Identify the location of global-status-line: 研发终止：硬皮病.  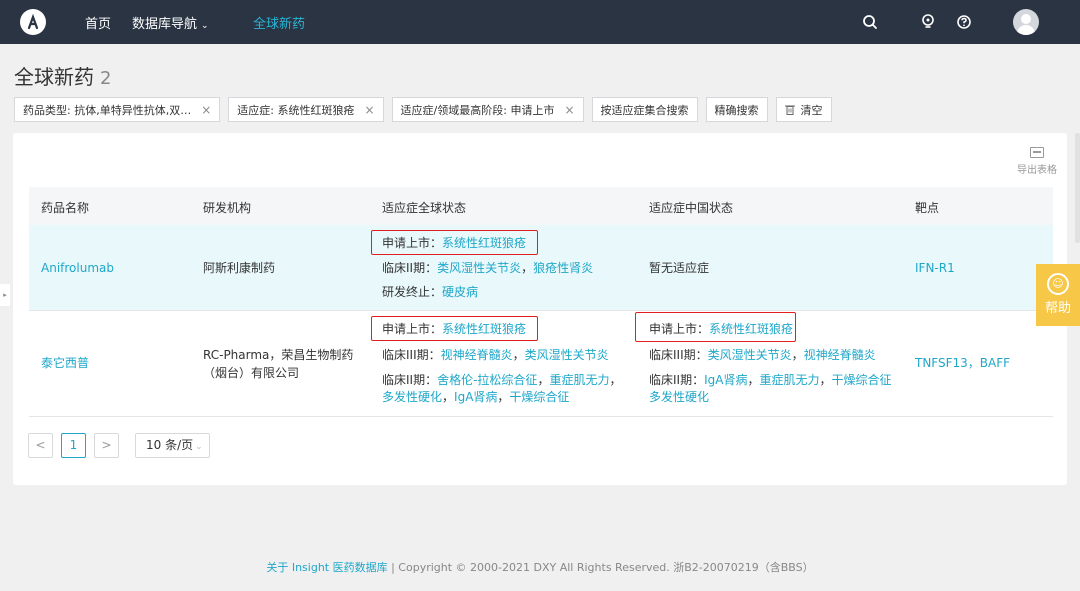
(430, 292).